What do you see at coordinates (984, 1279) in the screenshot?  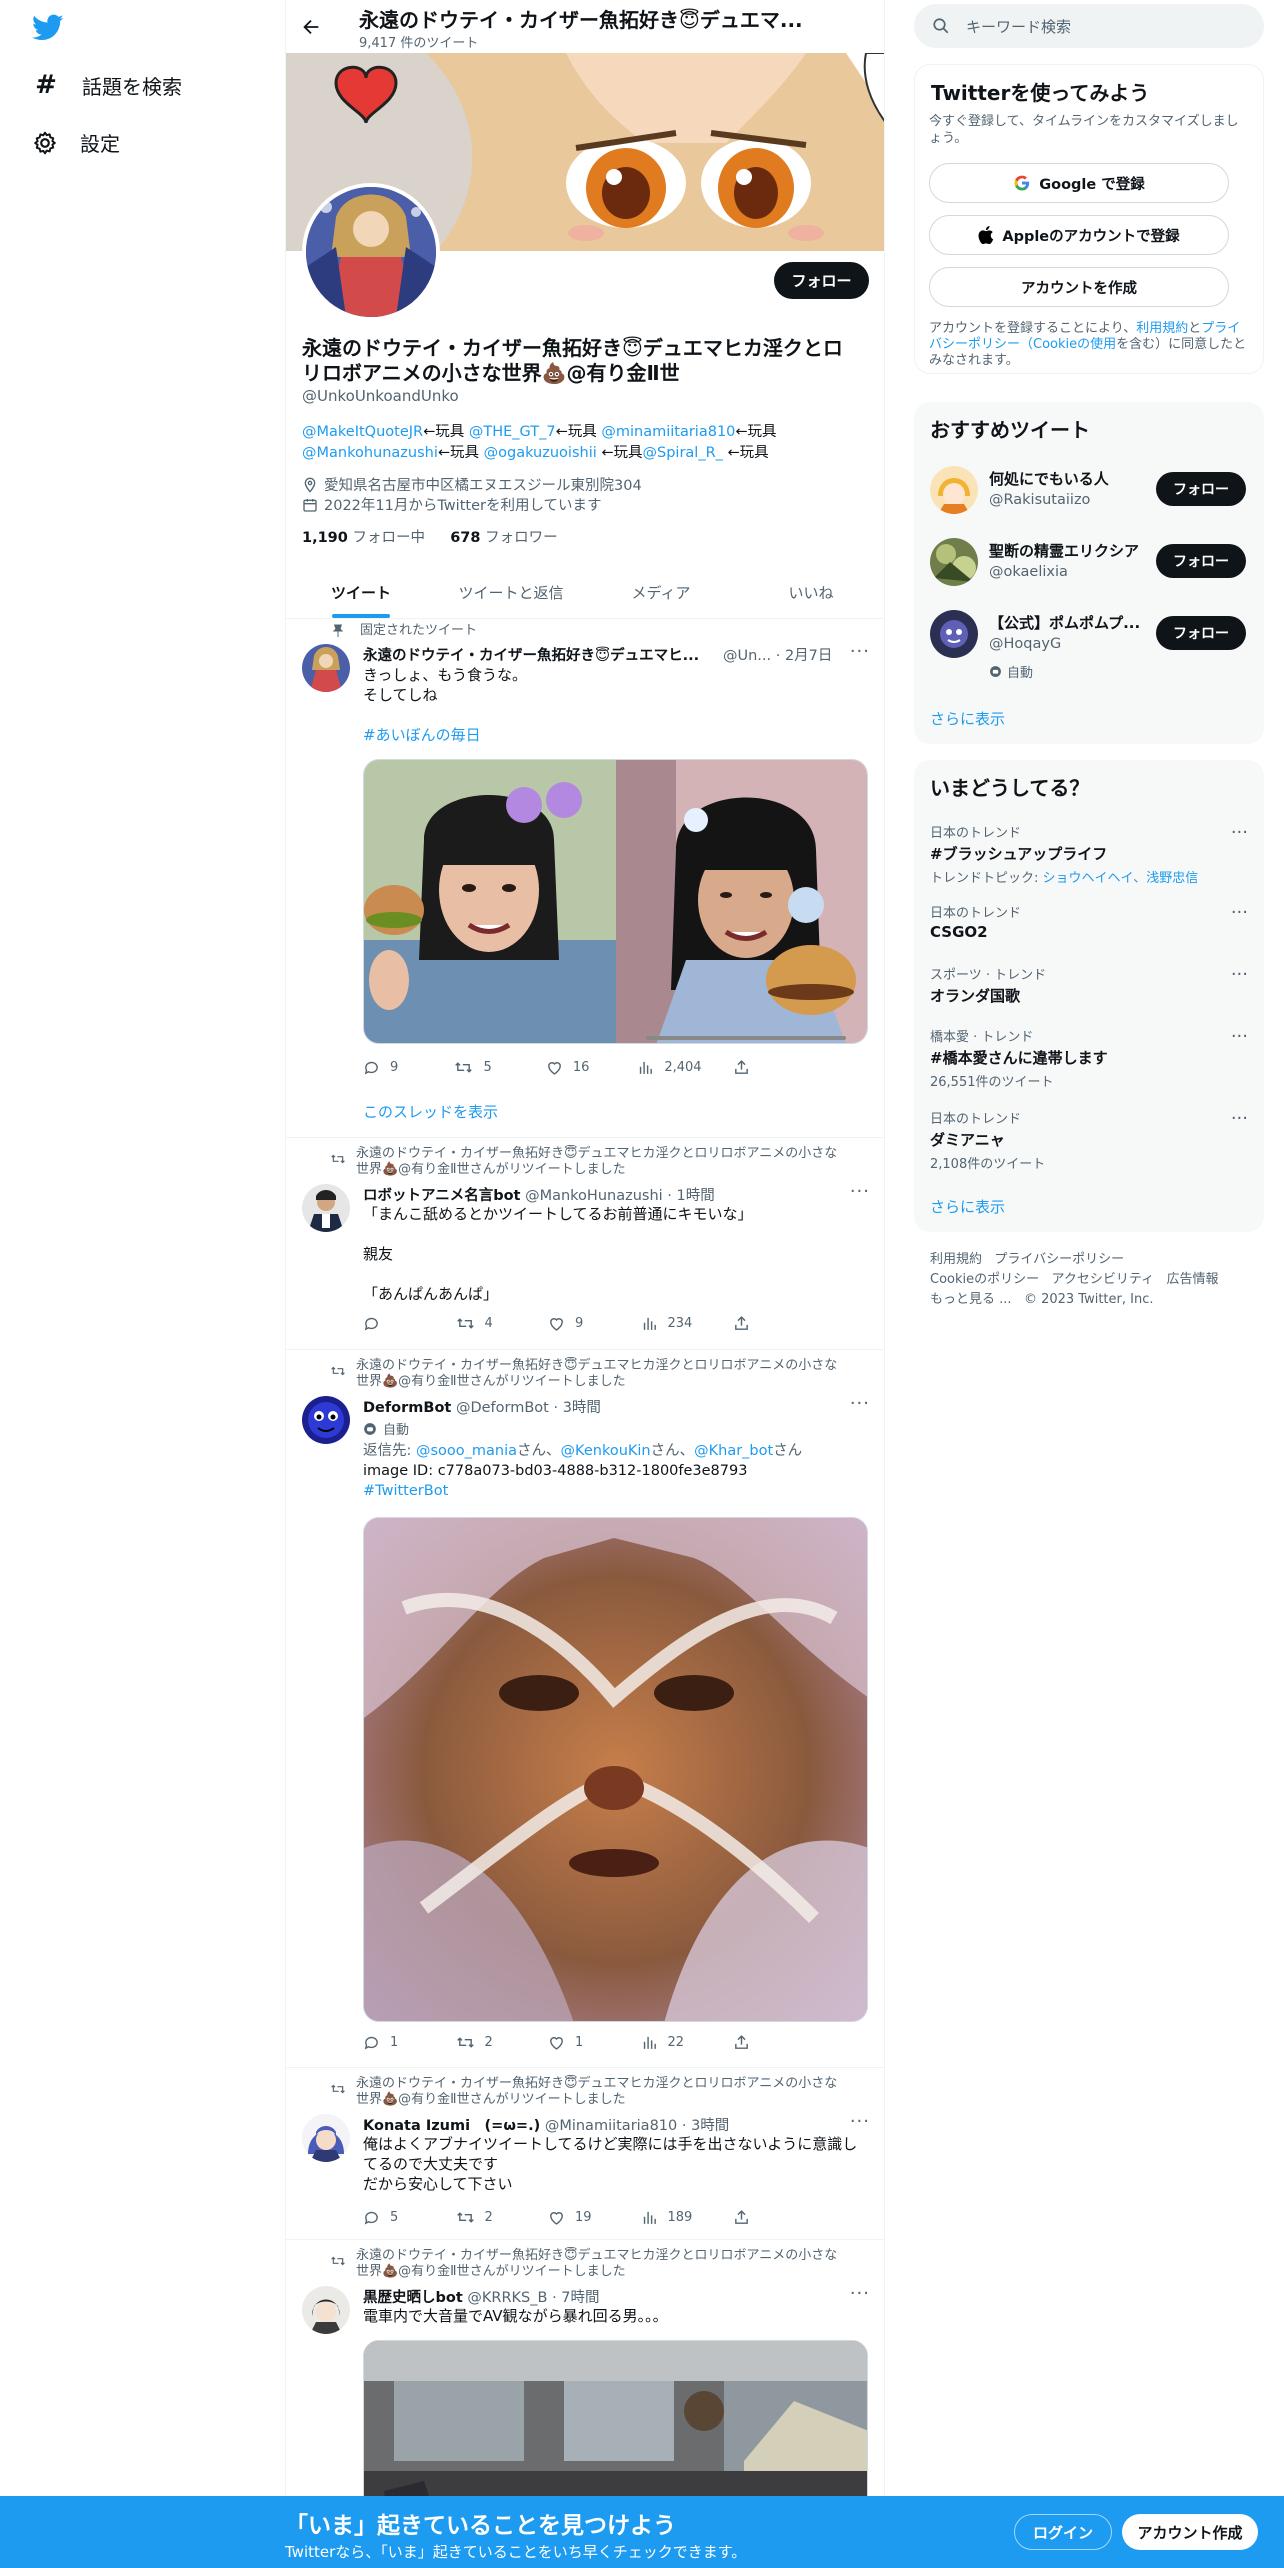 I see `footer-cookie-link: Cookieのポリシー` at bounding box center [984, 1279].